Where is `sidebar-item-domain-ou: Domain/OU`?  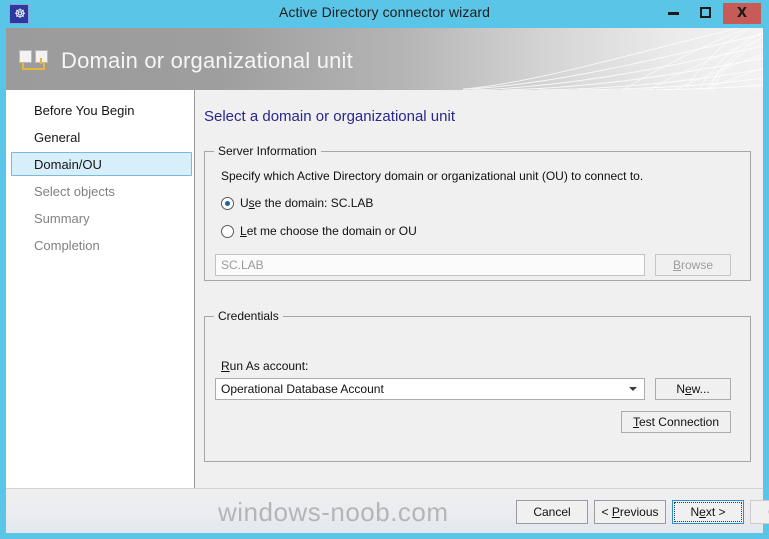 sidebar-item-domain-ou: Domain/OU is located at coordinates (101, 164).